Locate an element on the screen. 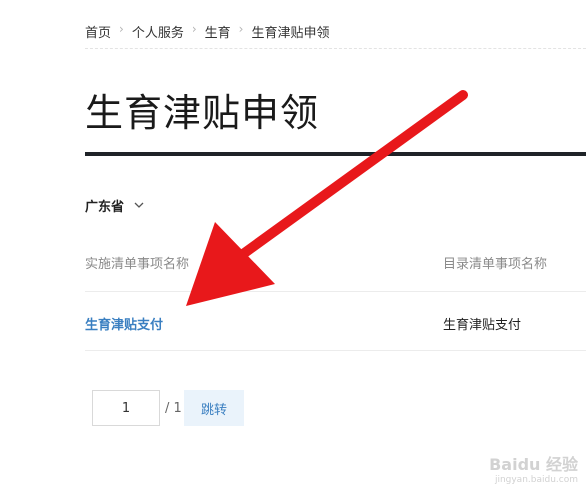 This screenshot has height=491, width=586. chevron-down-icon is located at coordinates (139, 205).